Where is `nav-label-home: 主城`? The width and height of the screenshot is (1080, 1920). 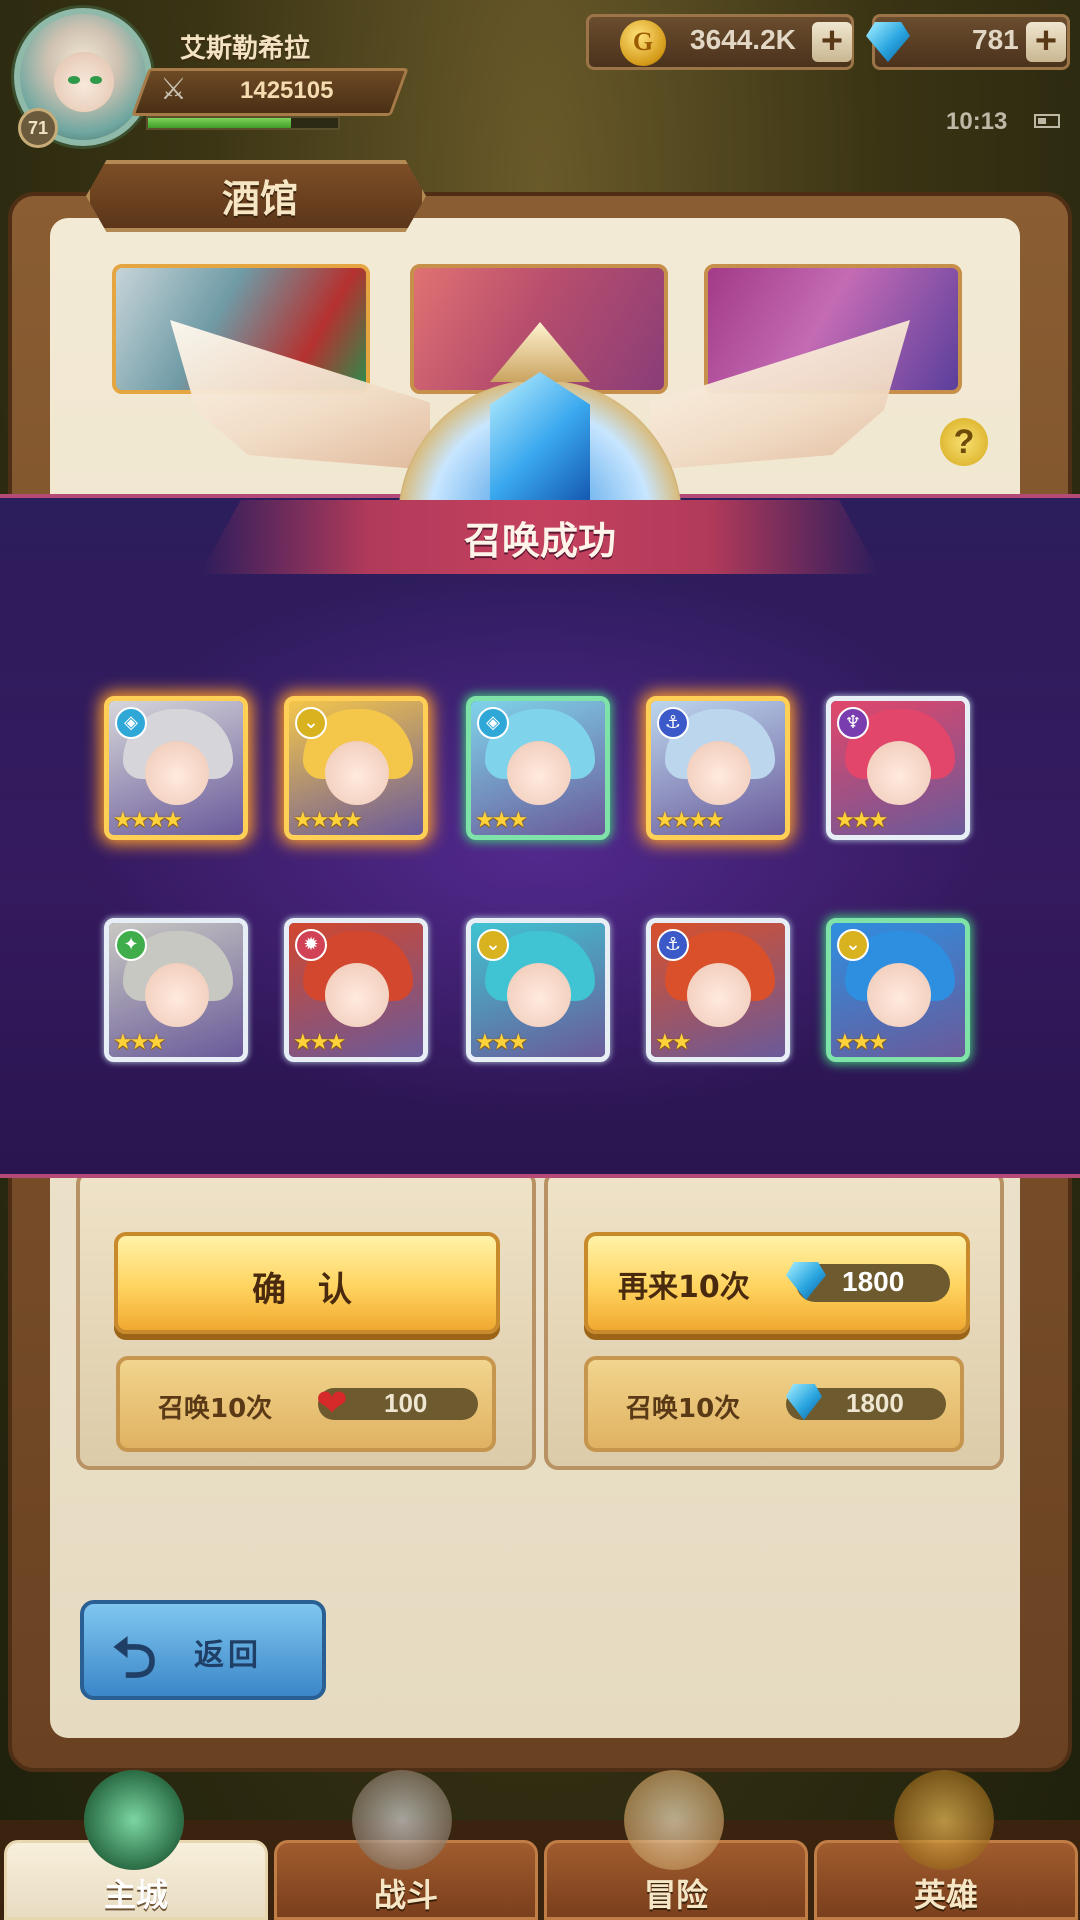
nav-label-home: 主城 is located at coordinates (135, 1895).